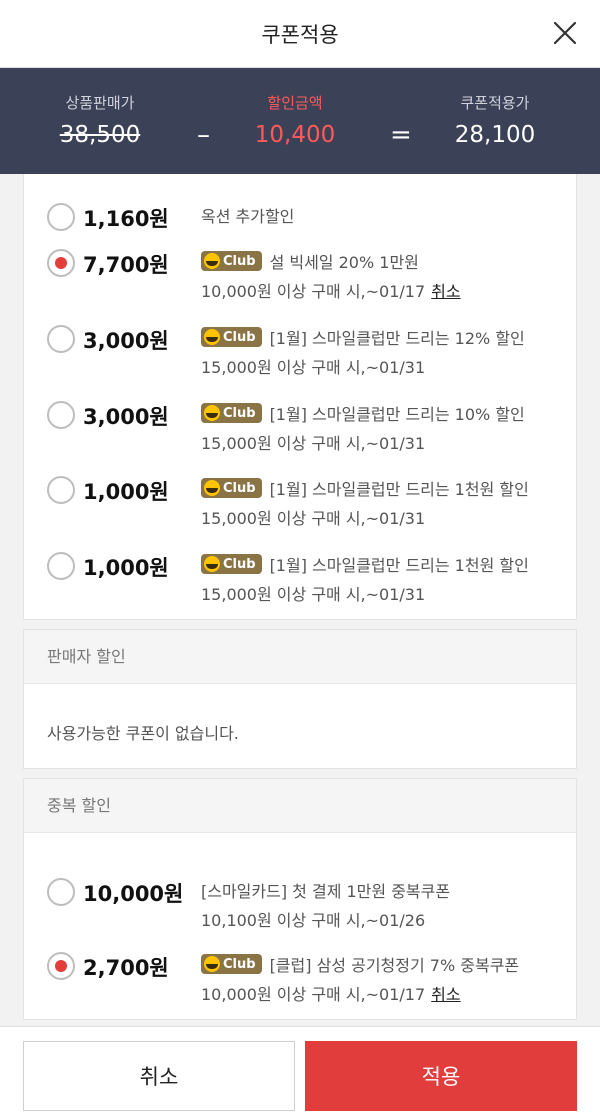 This screenshot has width=600, height=1120. Describe the element at coordinates (300, 1073) in the screenshot. I see `footer-bar: 취소 적용` at that location.